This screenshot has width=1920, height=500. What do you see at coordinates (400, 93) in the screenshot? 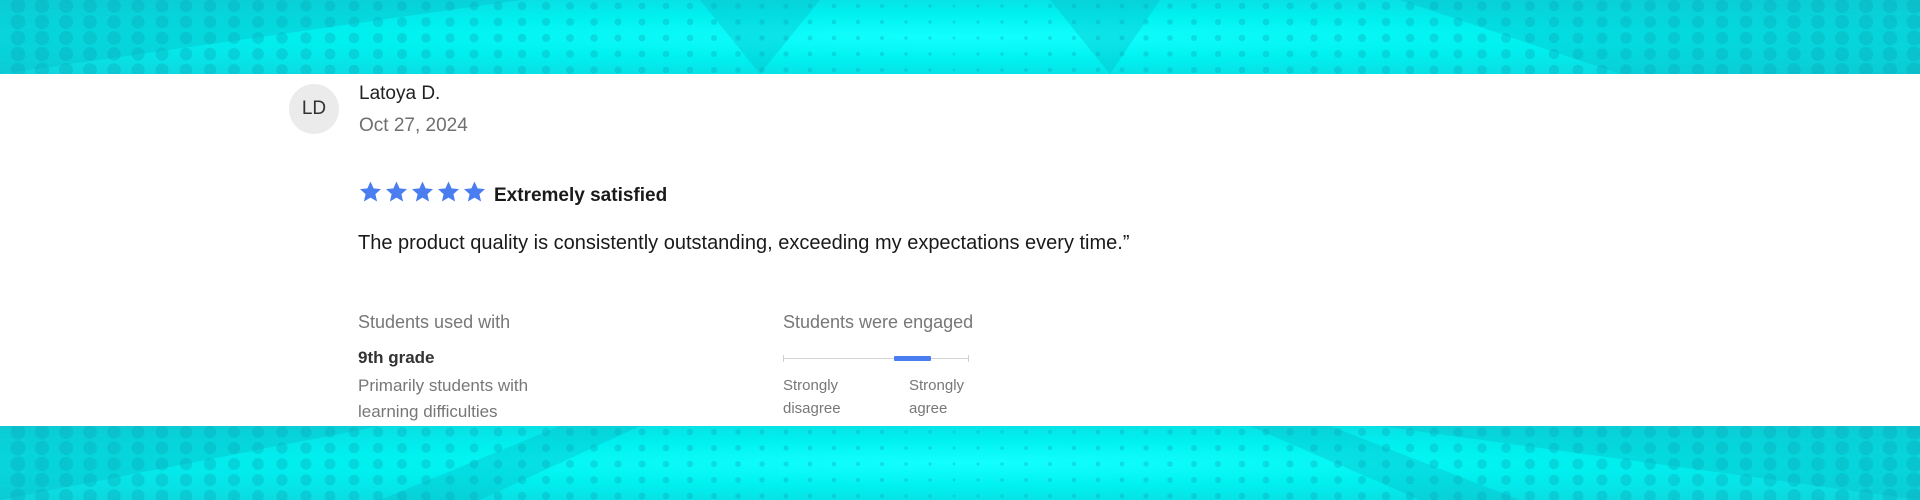
I see `reviewer-name: Latoya D.` at bounding box center [400, 93].